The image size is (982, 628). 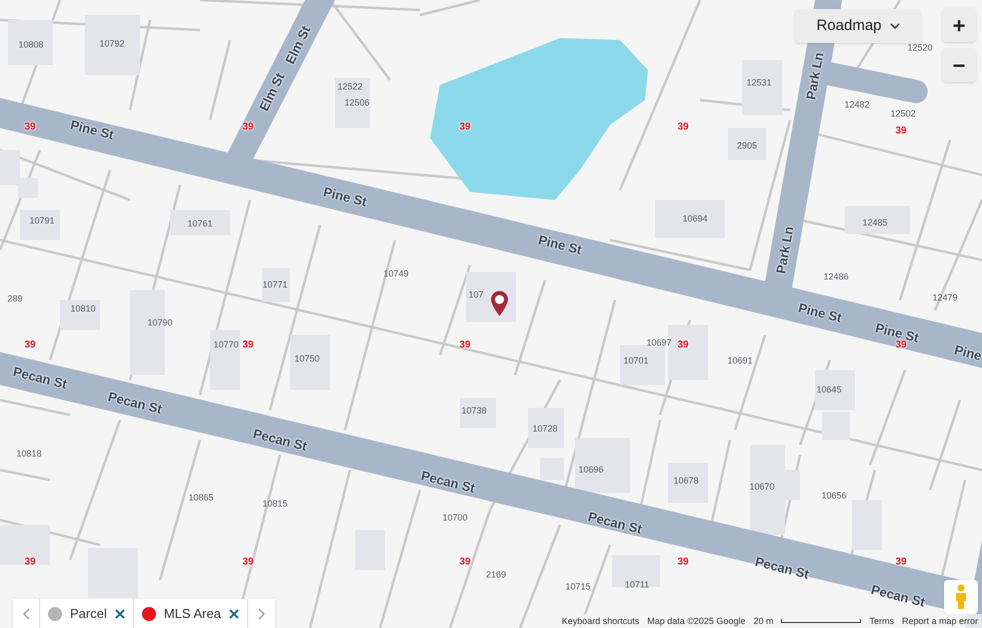 What do you see at coordinates (858, 26) in the screenshot?
I see `map-type-dropdown: Roadmap` at bounding box center [858, 26].